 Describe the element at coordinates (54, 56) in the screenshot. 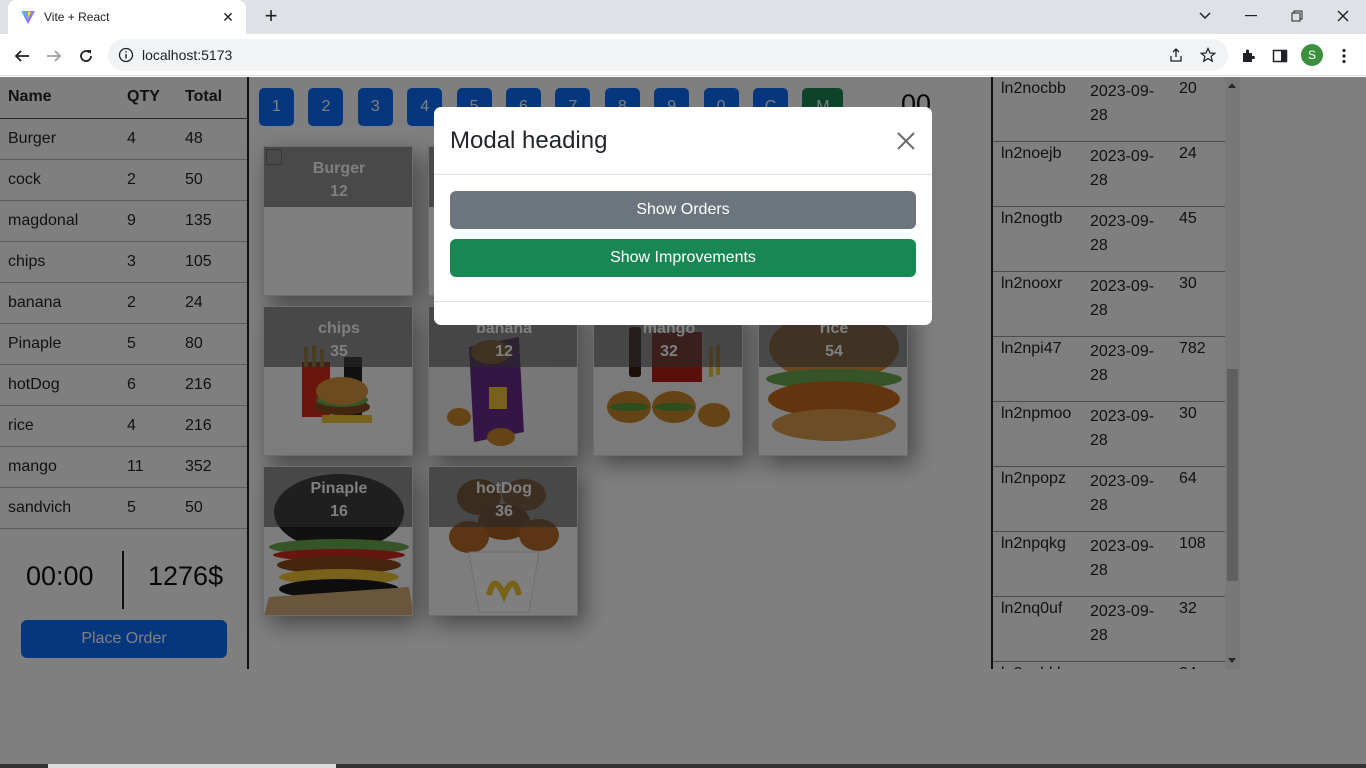

I see `forward-arrow-icon` at that location.